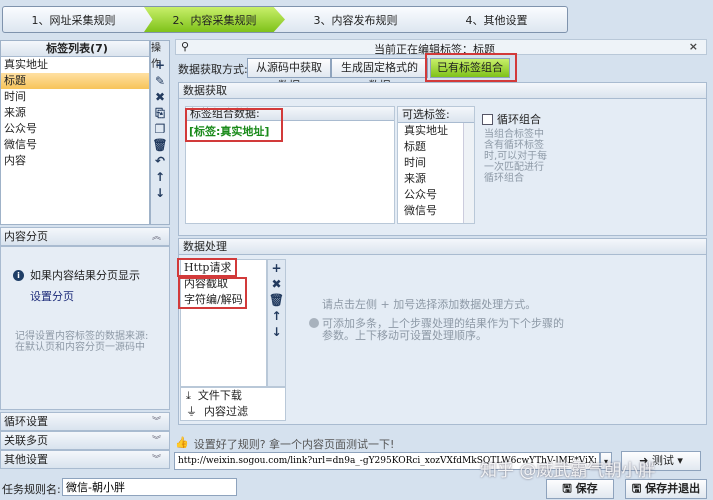 This screenshot has width=713, height=500. What do you see at coordinates (26, 421) in the screenshot?
I see `section-label: 循环设置` at bounding box center [26, 421].